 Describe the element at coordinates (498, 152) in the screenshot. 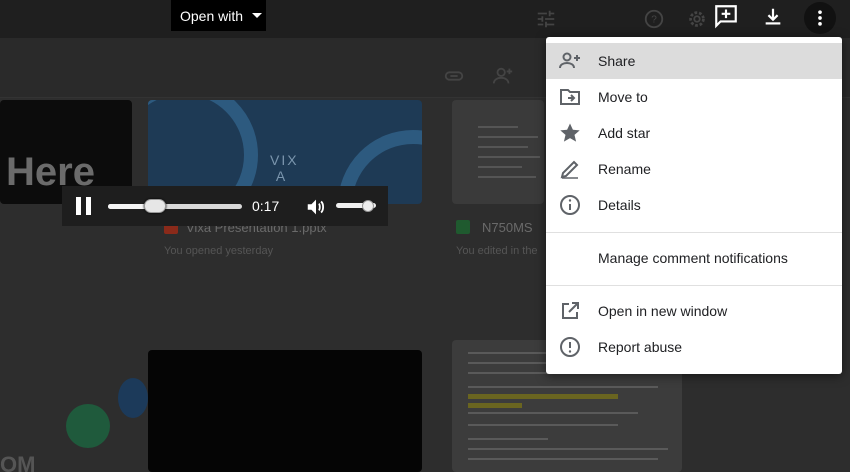

I see `file-thumbnail-sheet` at that location.